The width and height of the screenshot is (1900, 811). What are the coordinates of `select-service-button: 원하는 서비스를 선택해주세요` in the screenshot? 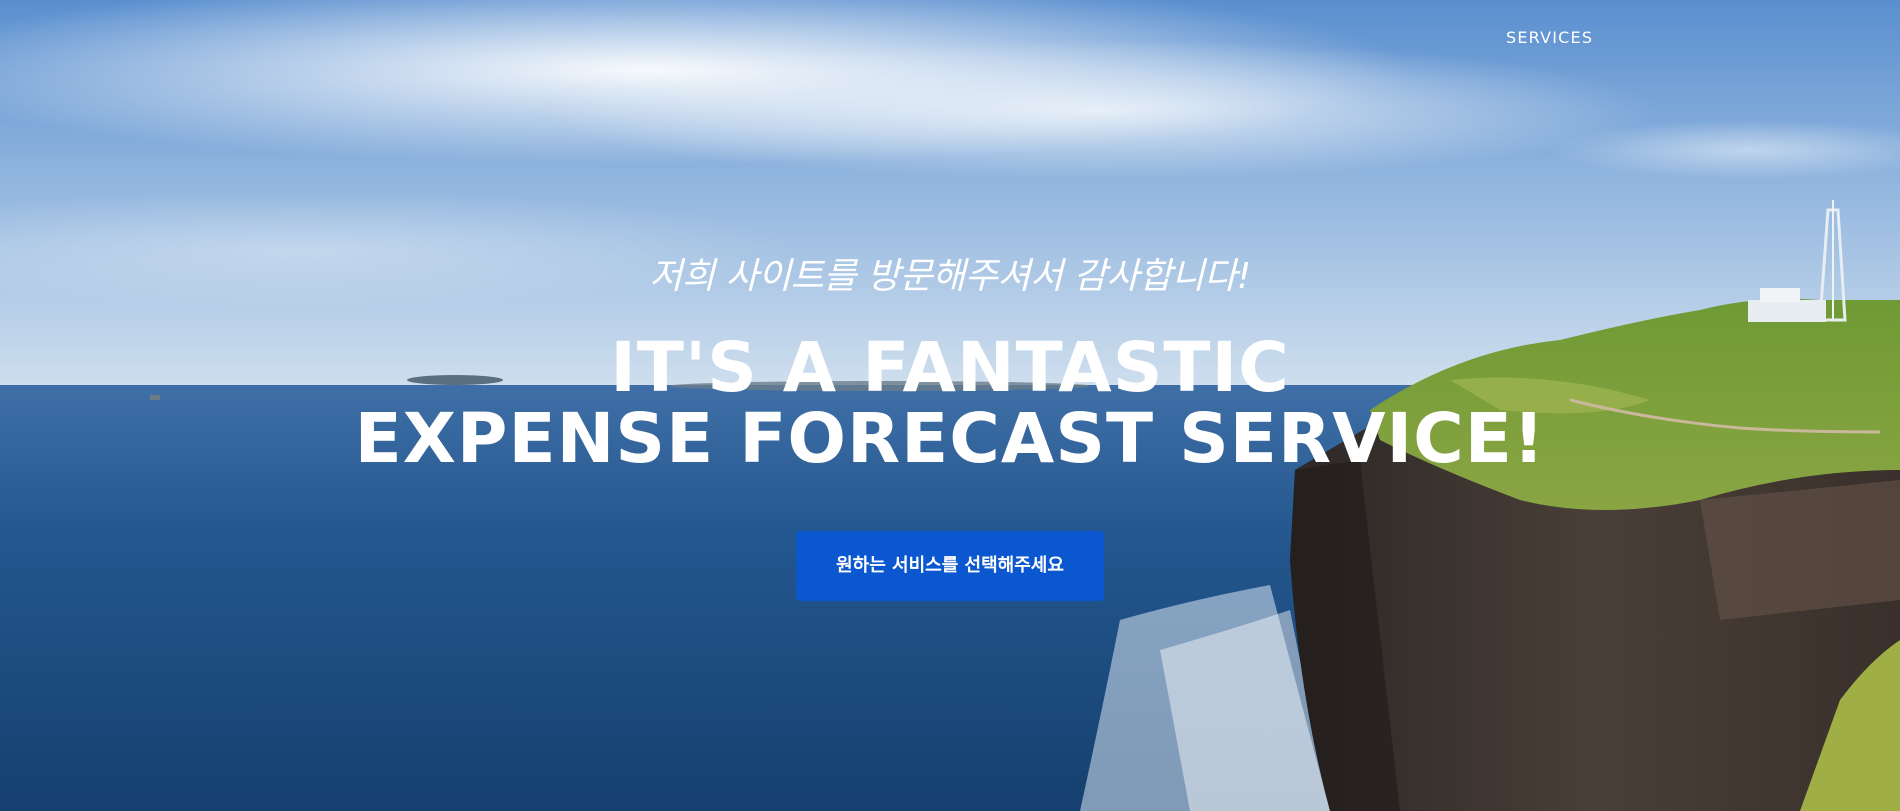 It's located at (950, 566).